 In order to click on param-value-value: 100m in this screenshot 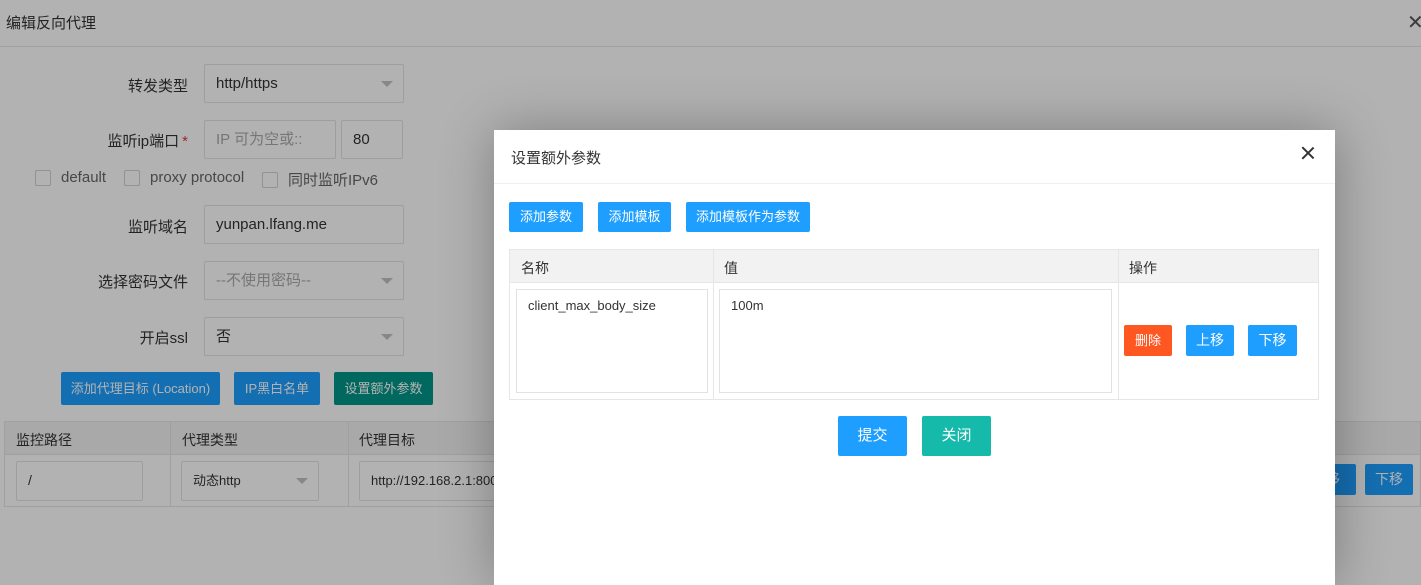, I will do `click(747, 305)`.